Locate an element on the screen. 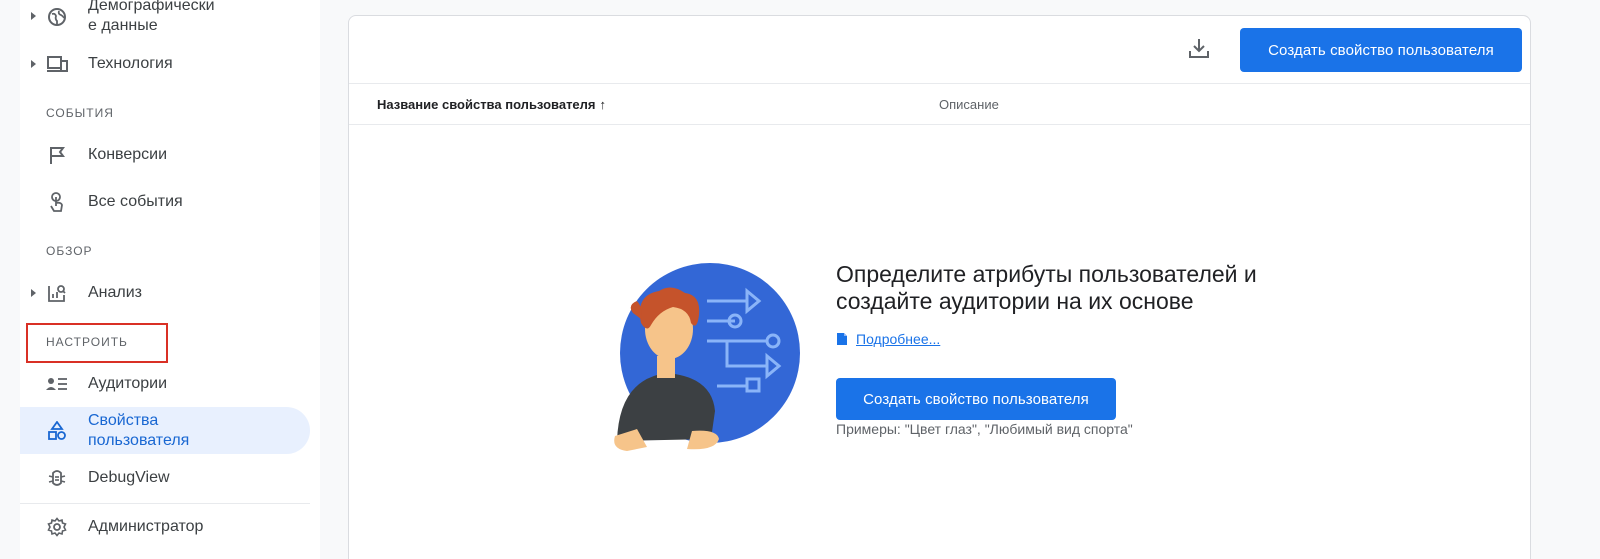  sidebar-item-technology: Технология is located at coordinates (165, 64).